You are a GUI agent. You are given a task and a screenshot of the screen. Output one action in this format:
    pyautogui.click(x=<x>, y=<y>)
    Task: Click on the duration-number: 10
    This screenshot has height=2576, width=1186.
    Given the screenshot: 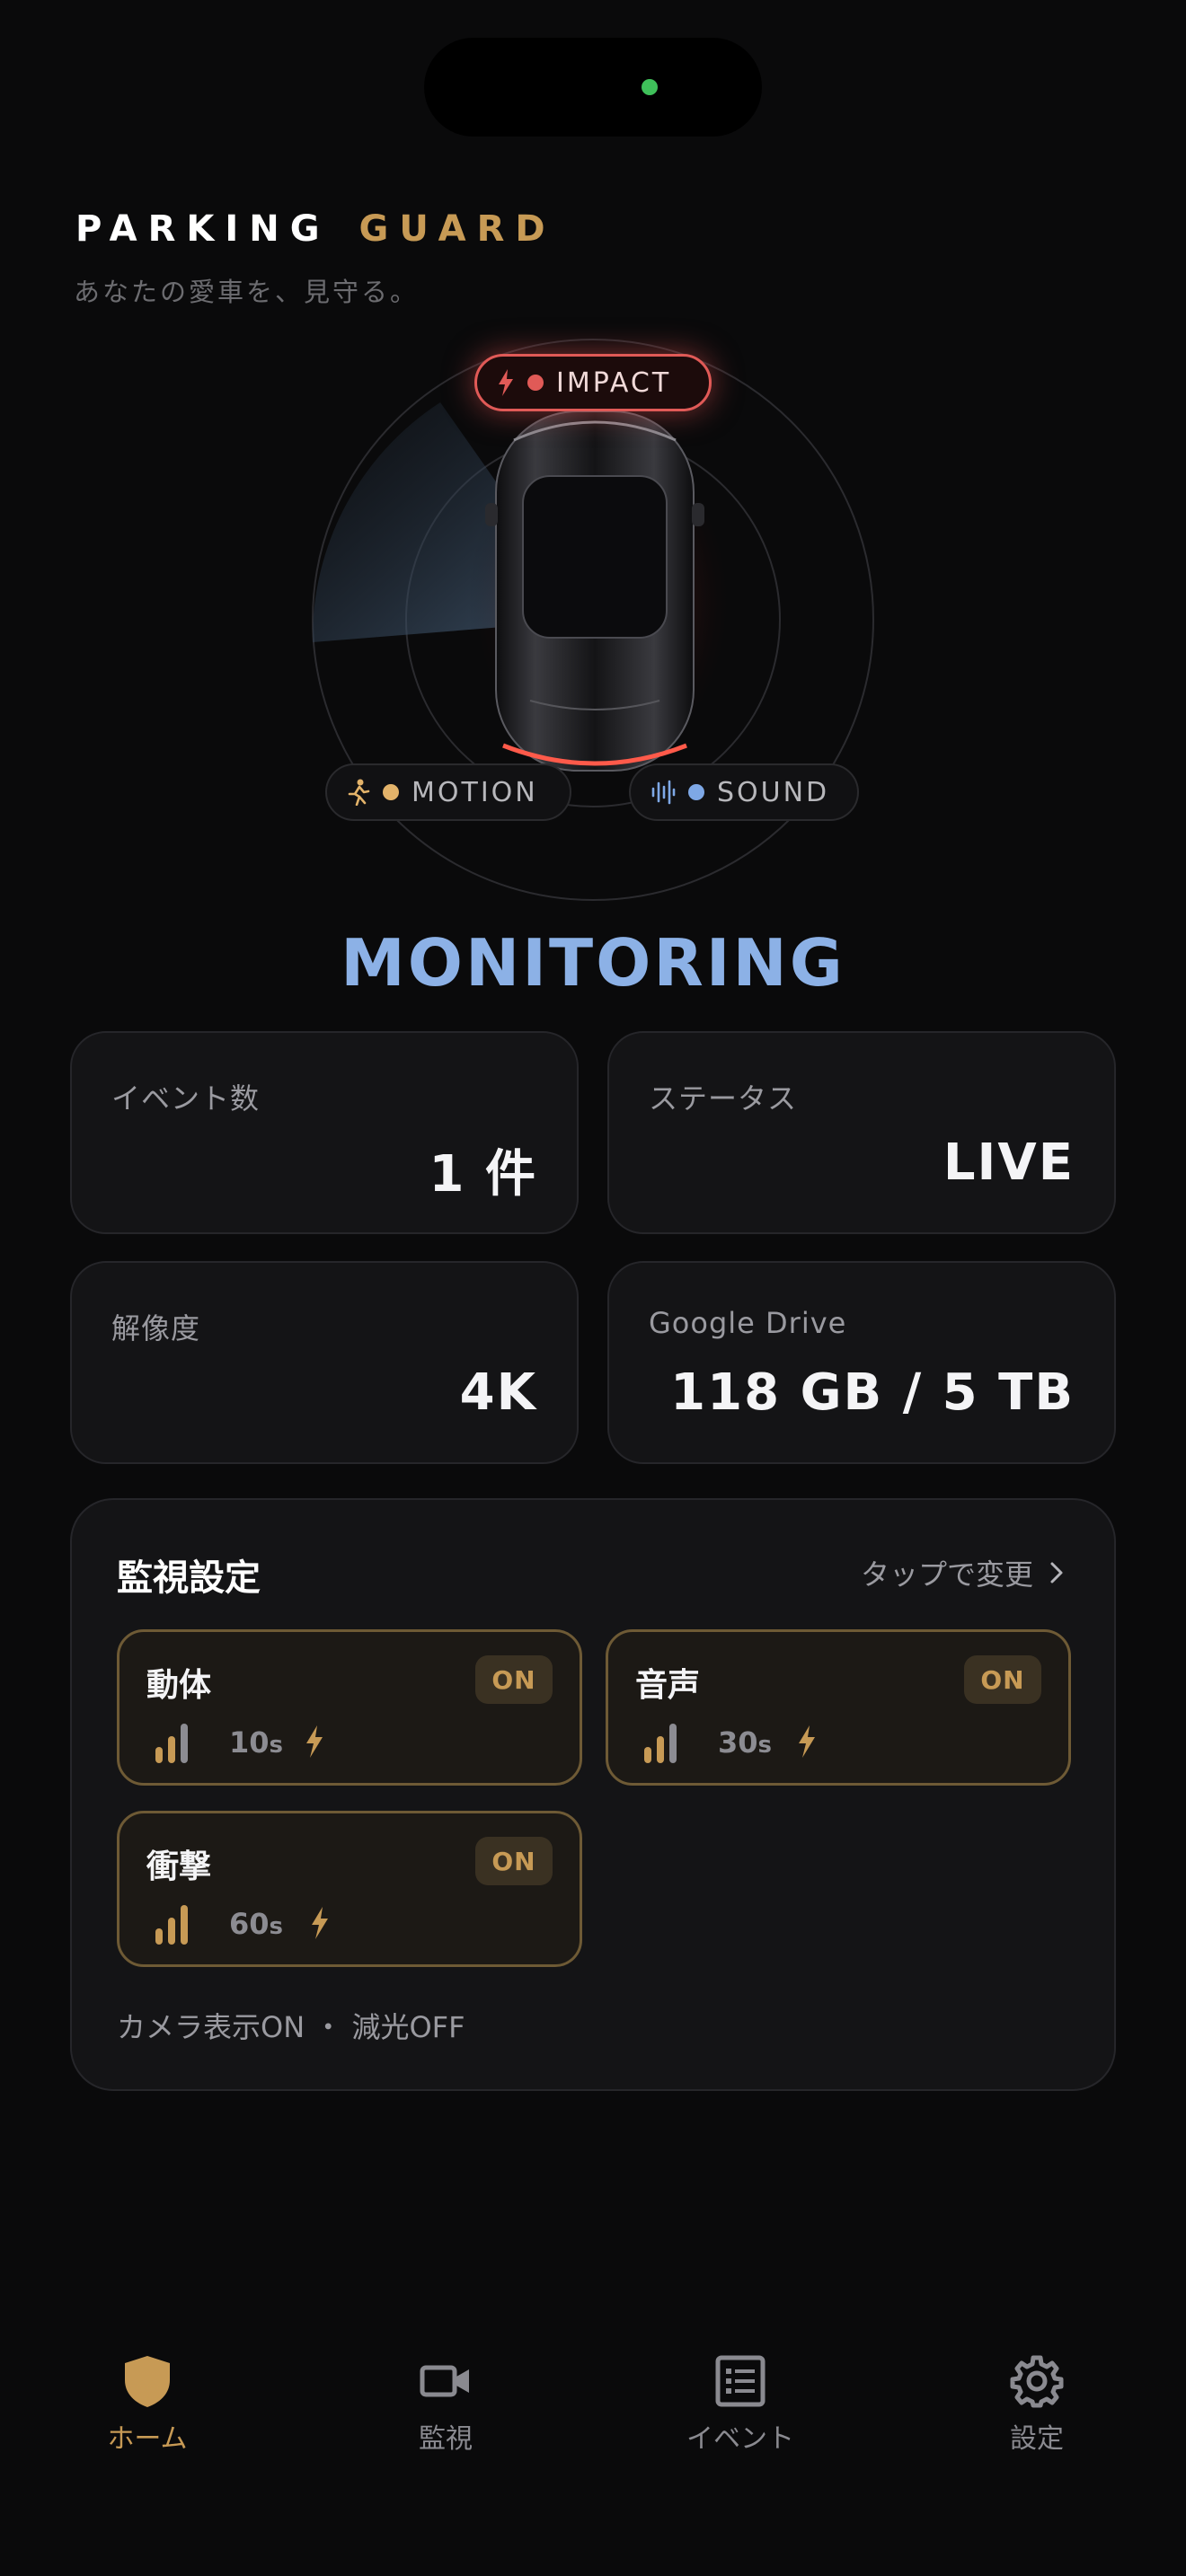 What is the action you would take?
    pyautogui.click(x=249, y=1742)
    